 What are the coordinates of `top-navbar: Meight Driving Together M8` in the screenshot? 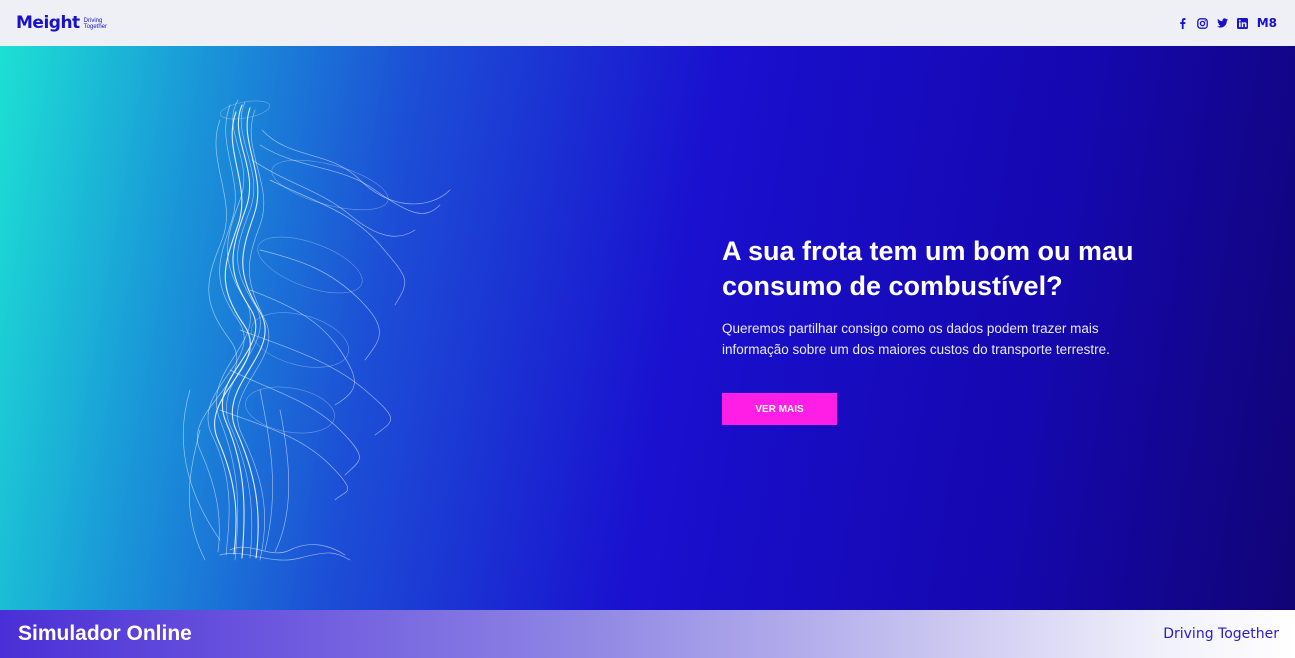 It's located at (647, 23).